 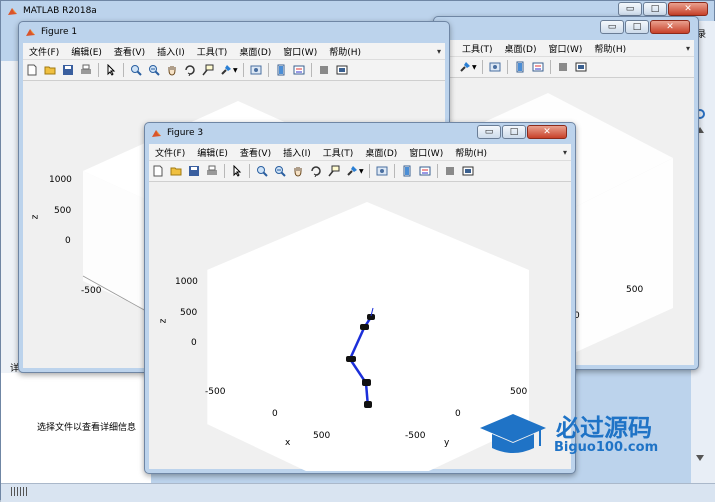 I want to click on figure3-ylabel: y, so click(x=447, y=443).